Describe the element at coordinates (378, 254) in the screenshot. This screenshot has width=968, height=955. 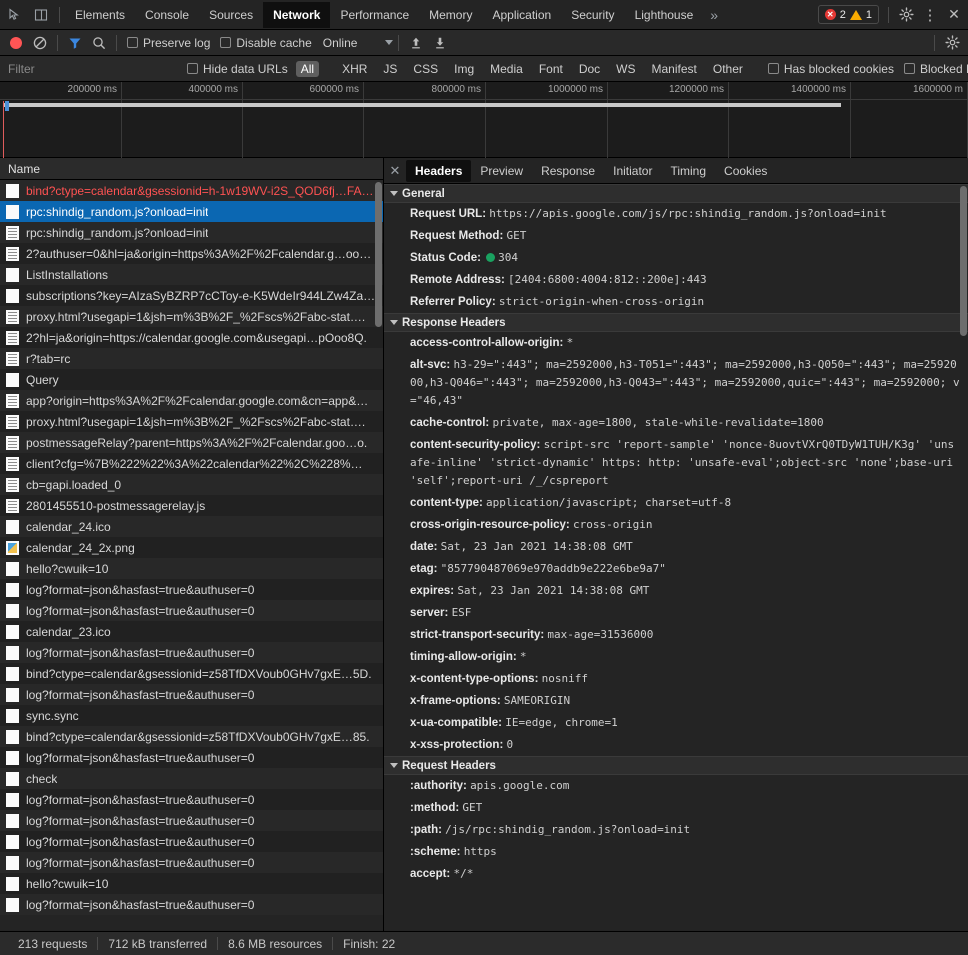
I see `request-list-scrollbar` at that location.